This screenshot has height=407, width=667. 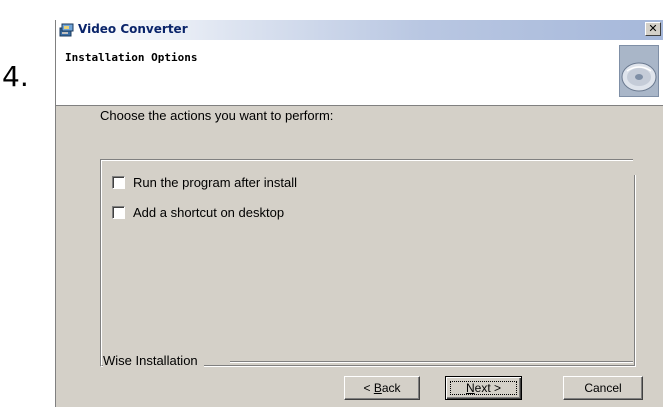 I want to click on brand-divider, so click(x=431, y=362).